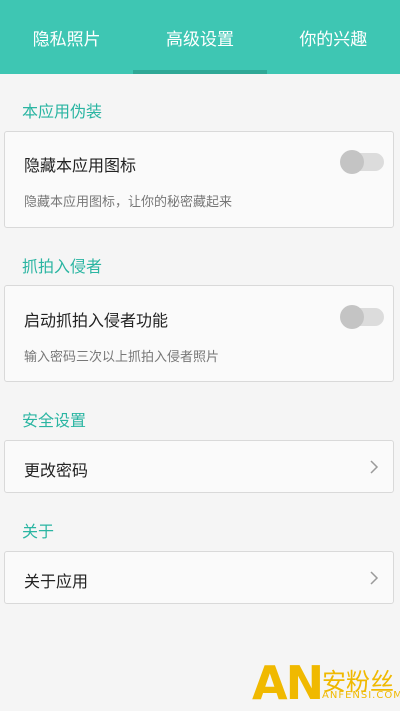  I want to click on tab-advanced-settings: 高级设置, so click(199, 37).